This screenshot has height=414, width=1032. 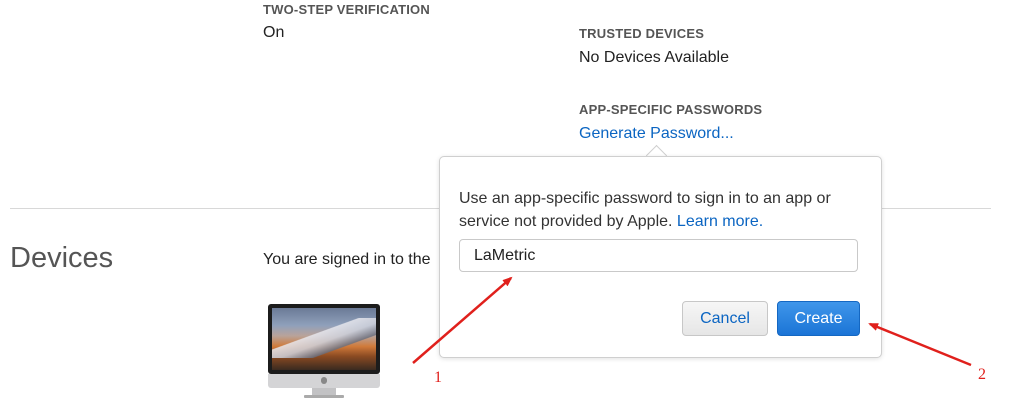 What do you see at coordinates (725, 318) in the screenshot?
I see `cancel-button: Cancel` at bounding box center [725, 318].